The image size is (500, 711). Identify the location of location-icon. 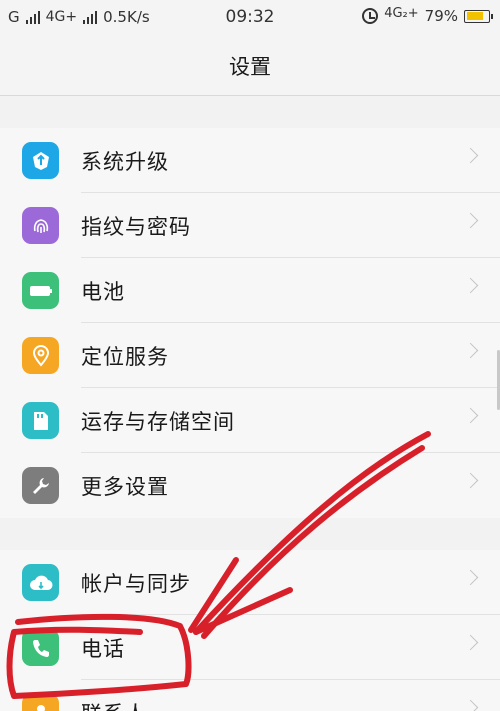
(40, 355).